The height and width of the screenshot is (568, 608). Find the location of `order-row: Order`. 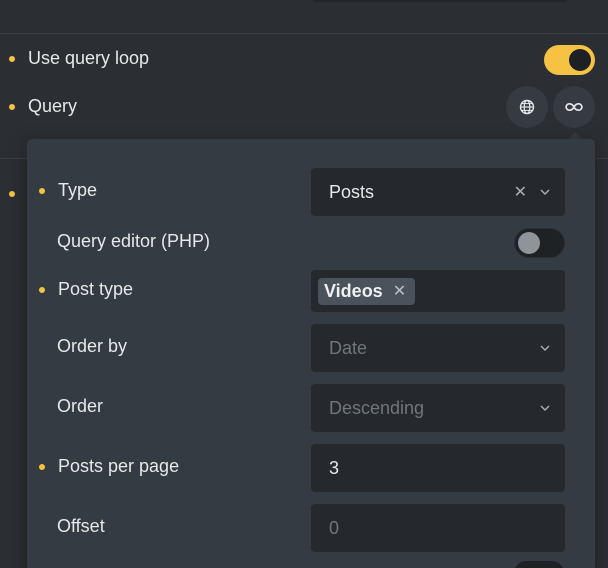

order-row: Order is located at coordinates (80, 406).